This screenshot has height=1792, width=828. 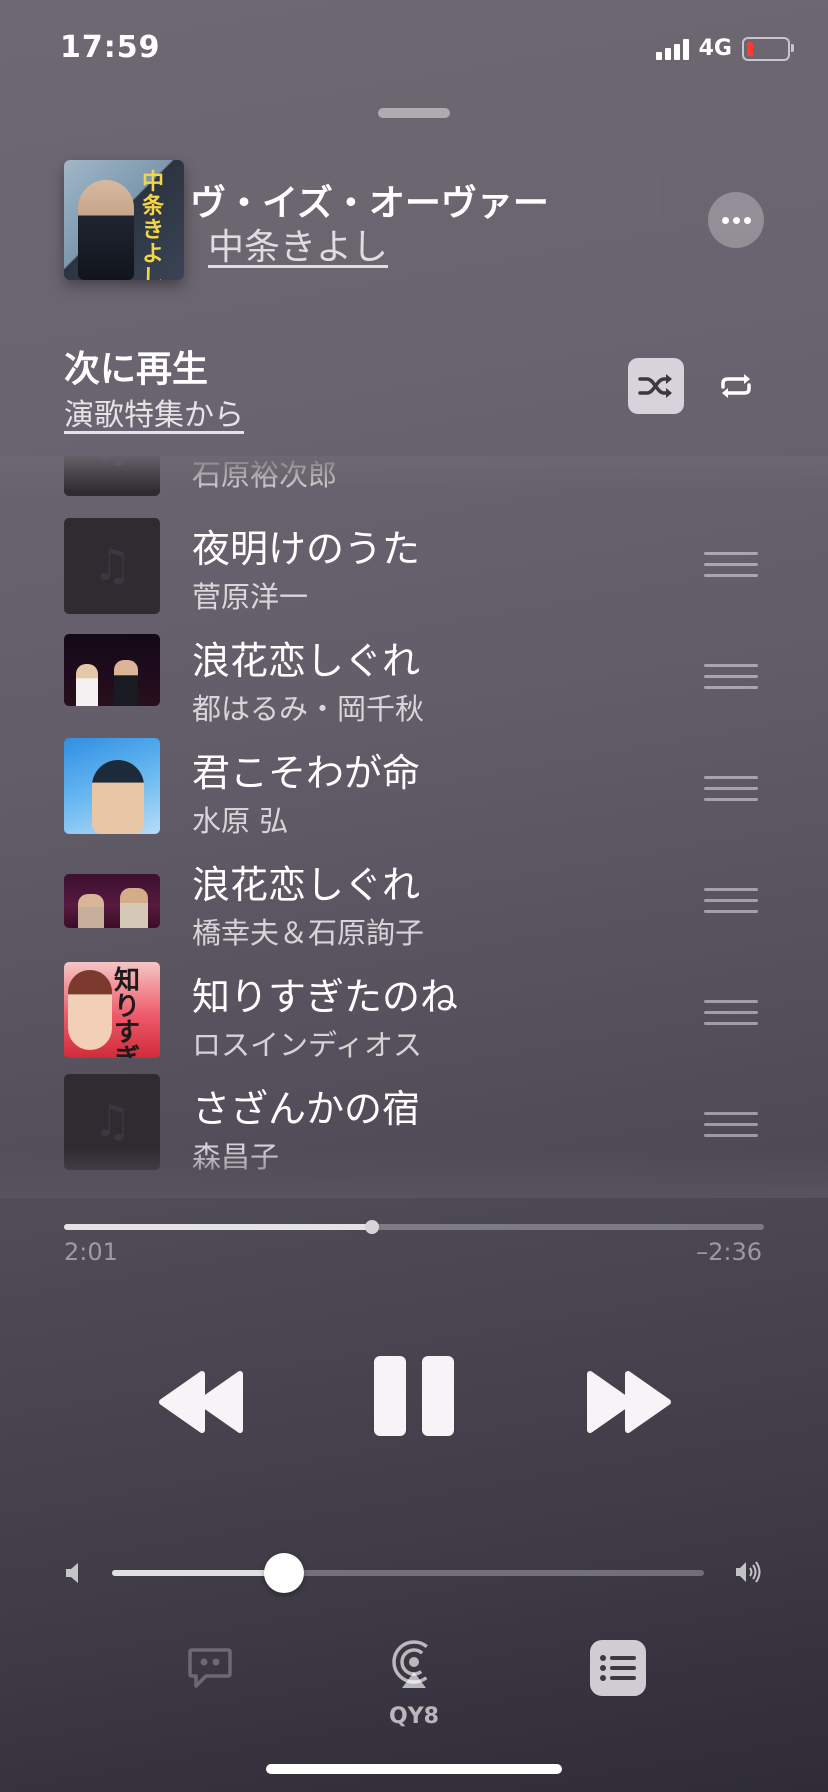 What do you see at coordinates (218, 1227) in the screenshot?
I see `playback-progress-fill` at bounding box center [218, 1227].